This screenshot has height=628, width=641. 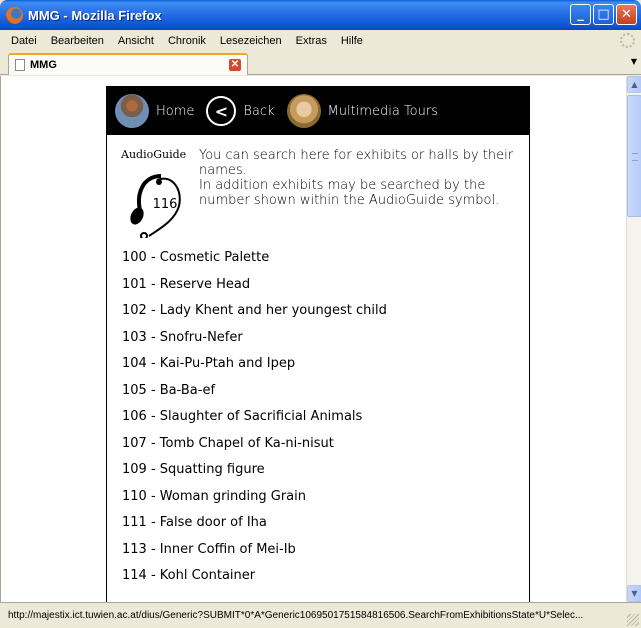 I want to click on exhibit-link: 113 - Inner Coffin of Mei-Ib, so click(x=254, y=555).